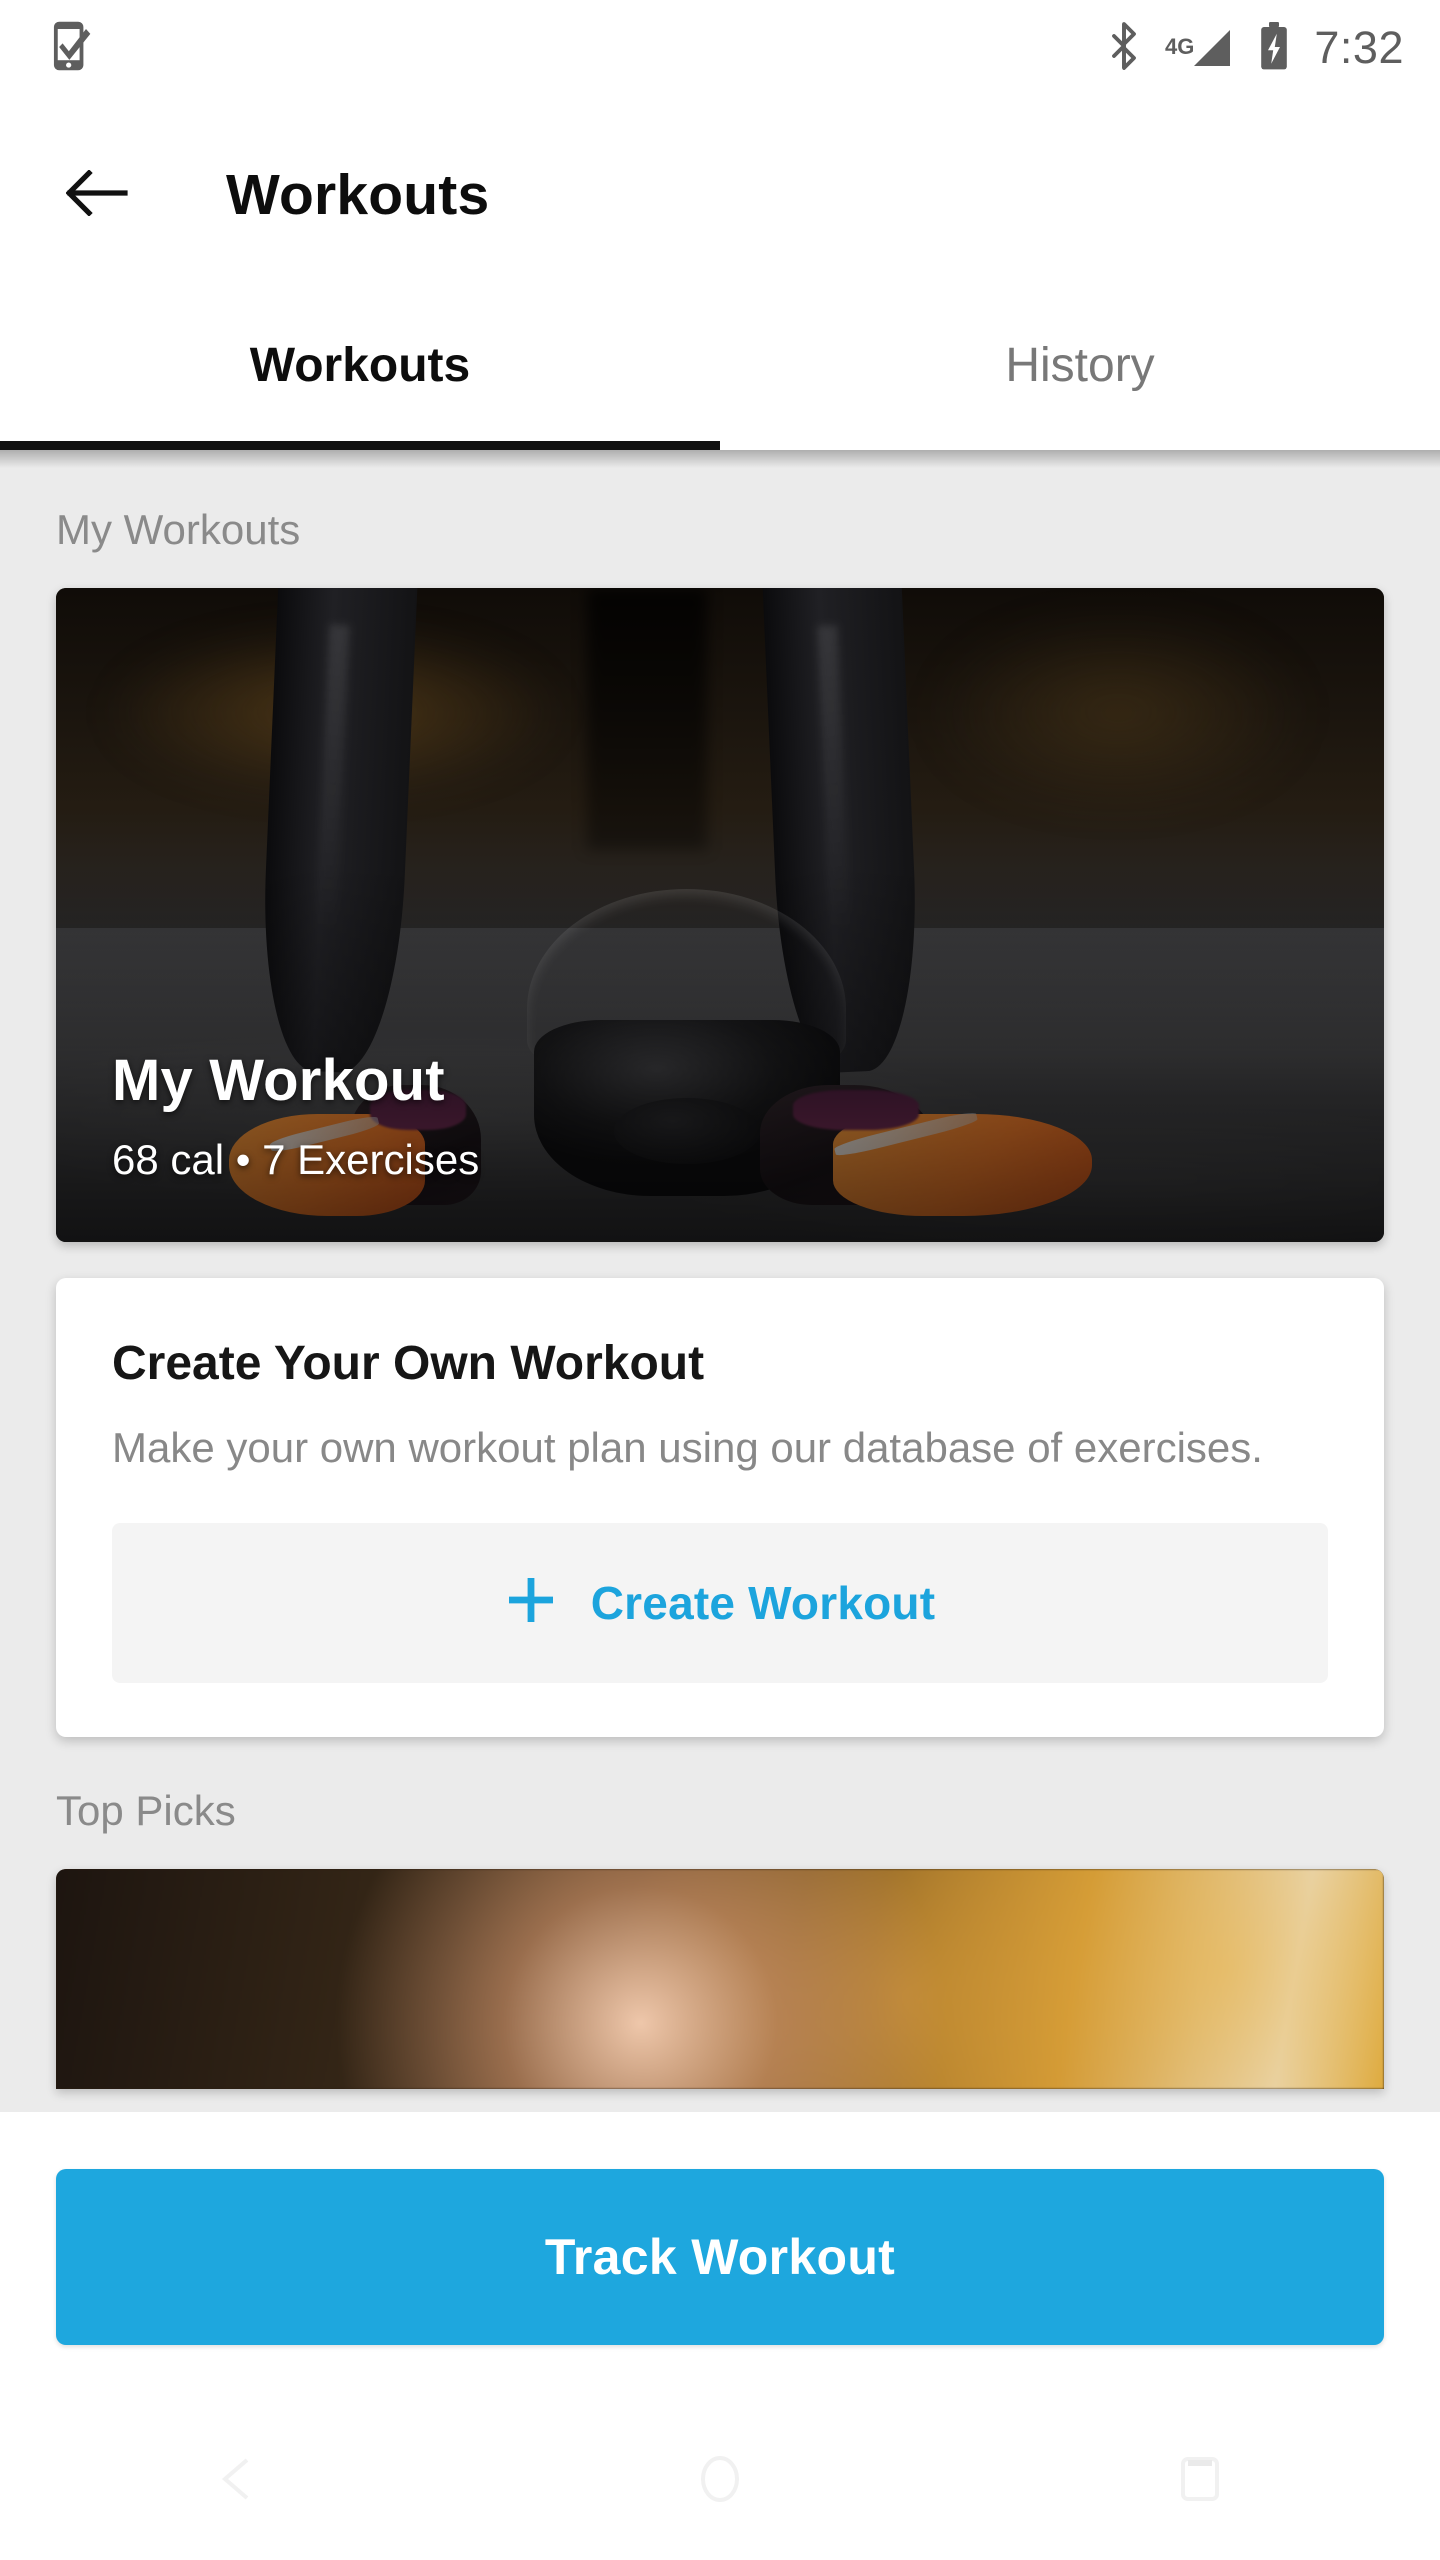 This screenshot has width=1440, height=2560. Describe the element at coordinates (146, 1810) in the screenshot. I see `section-header-top-picks: Top Picks` at that location.